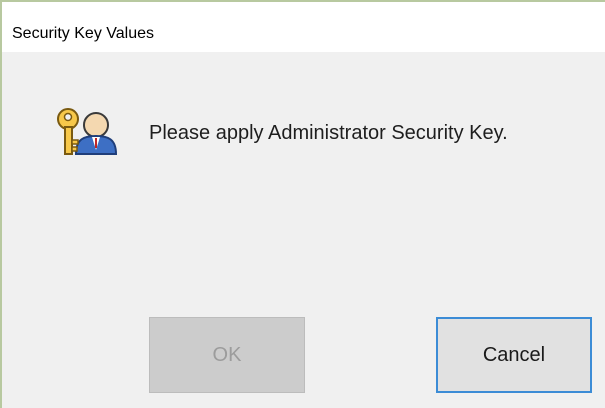  Describe the element at coordinates (514, 355) in the screenshot. I see `cancel-button: Cancel` at that location.